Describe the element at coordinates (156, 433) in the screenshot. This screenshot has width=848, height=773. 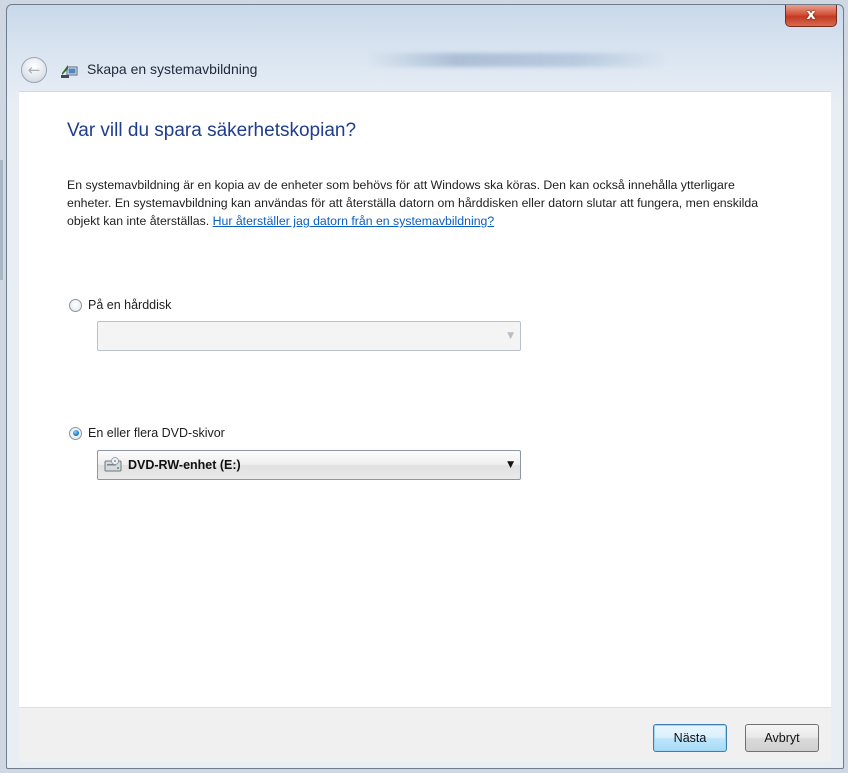
I see `dvd-label: En eller flera DVD-skivor` at that location.